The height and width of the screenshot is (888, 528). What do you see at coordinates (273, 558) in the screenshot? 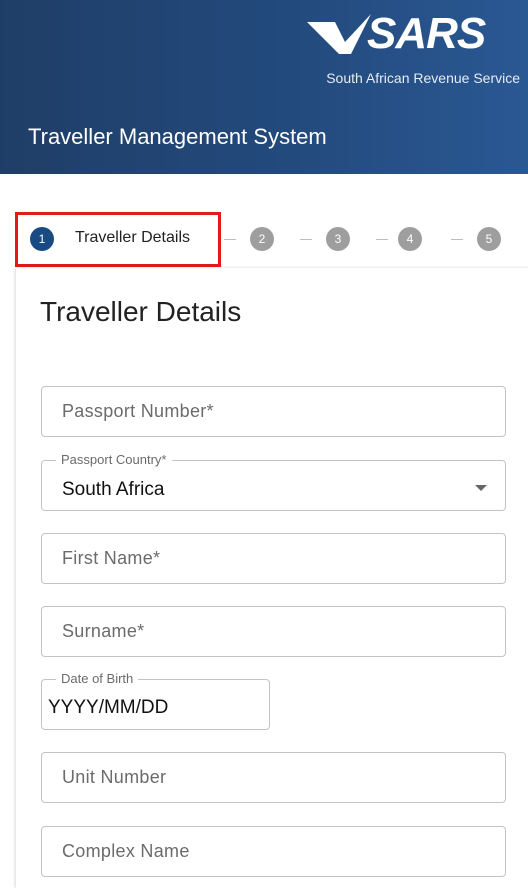
I see `first-name-field: First Name*` at bounding box center [273, 558].